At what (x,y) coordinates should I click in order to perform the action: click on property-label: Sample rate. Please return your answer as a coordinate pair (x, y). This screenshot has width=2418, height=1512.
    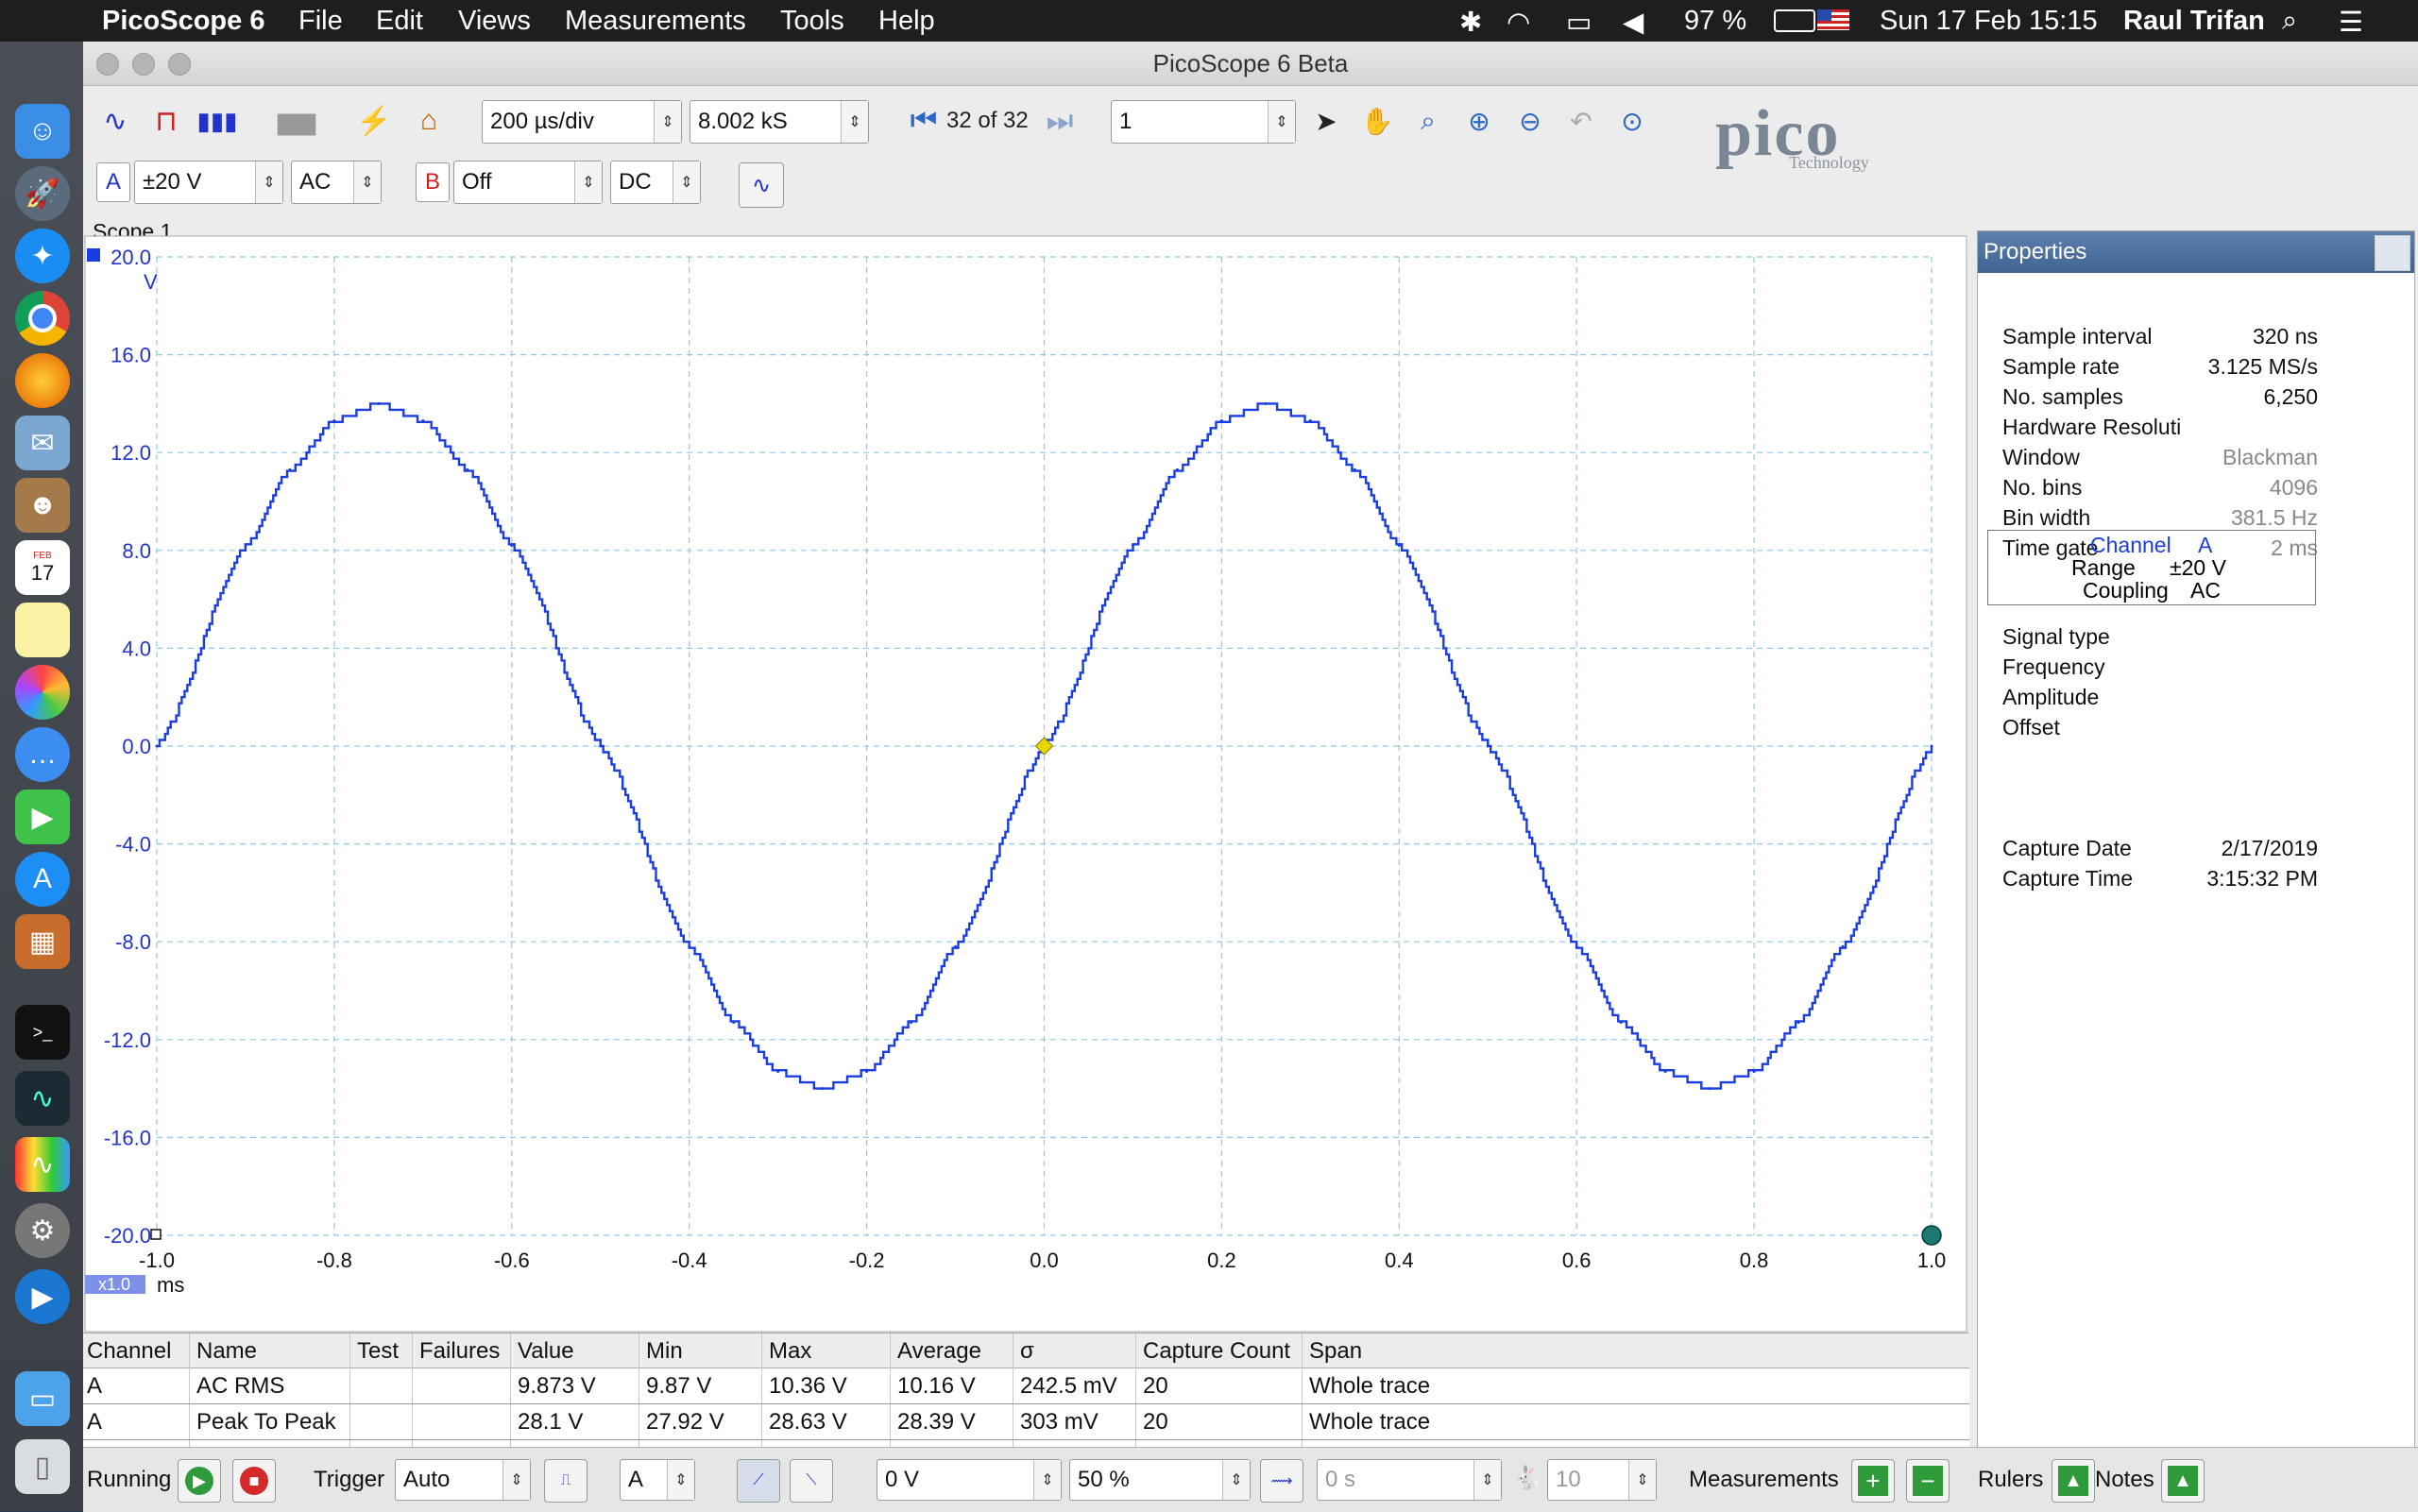
    Looking at the image, I should click on (2061, 366).